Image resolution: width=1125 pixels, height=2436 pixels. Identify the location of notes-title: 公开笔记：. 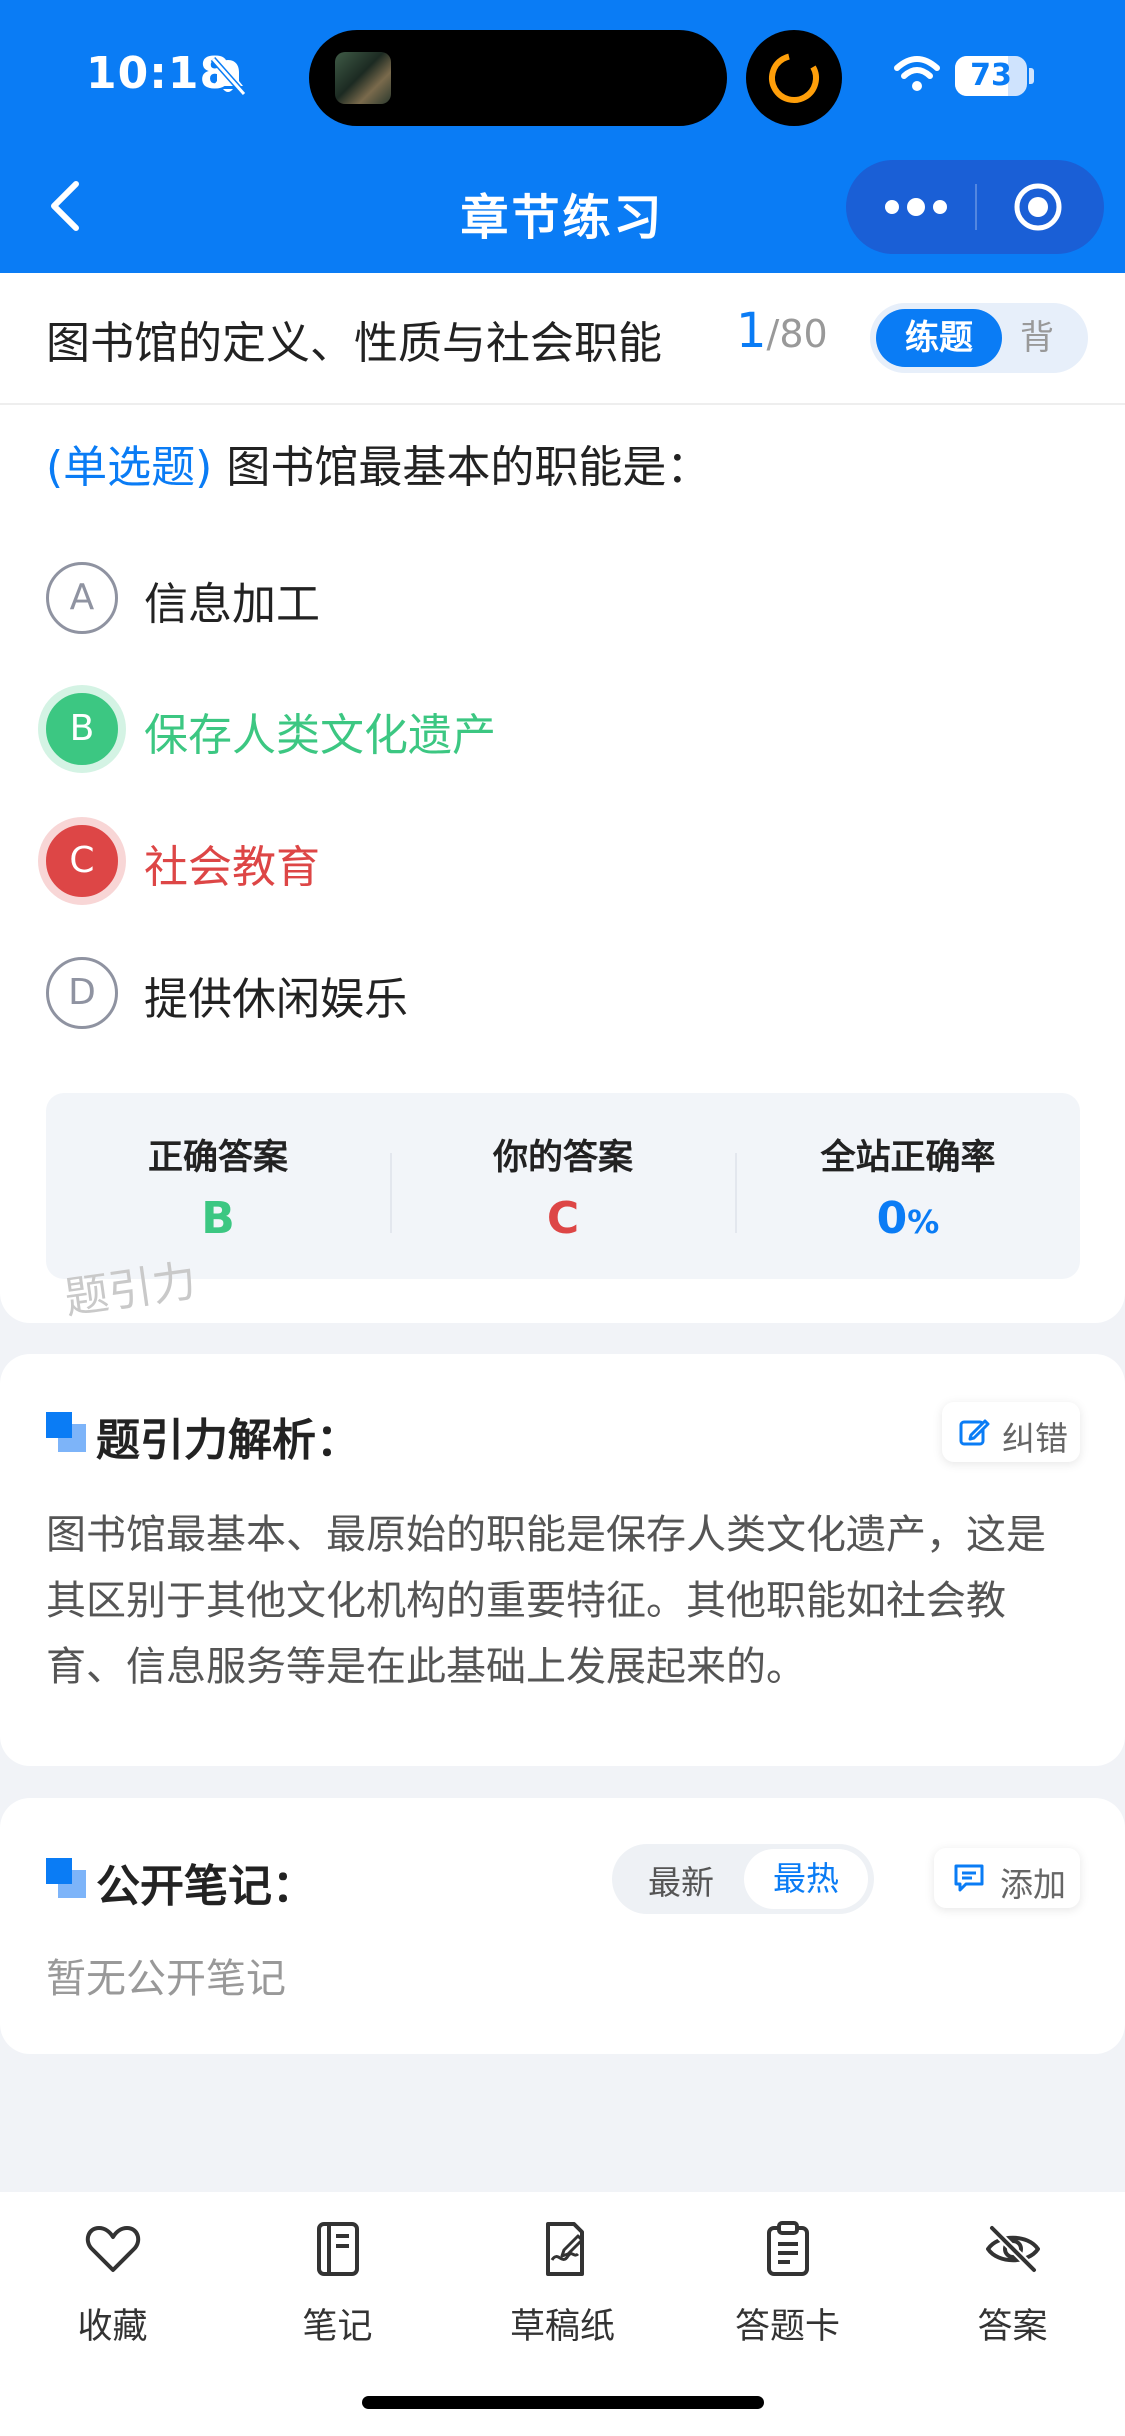
(206, 1886).